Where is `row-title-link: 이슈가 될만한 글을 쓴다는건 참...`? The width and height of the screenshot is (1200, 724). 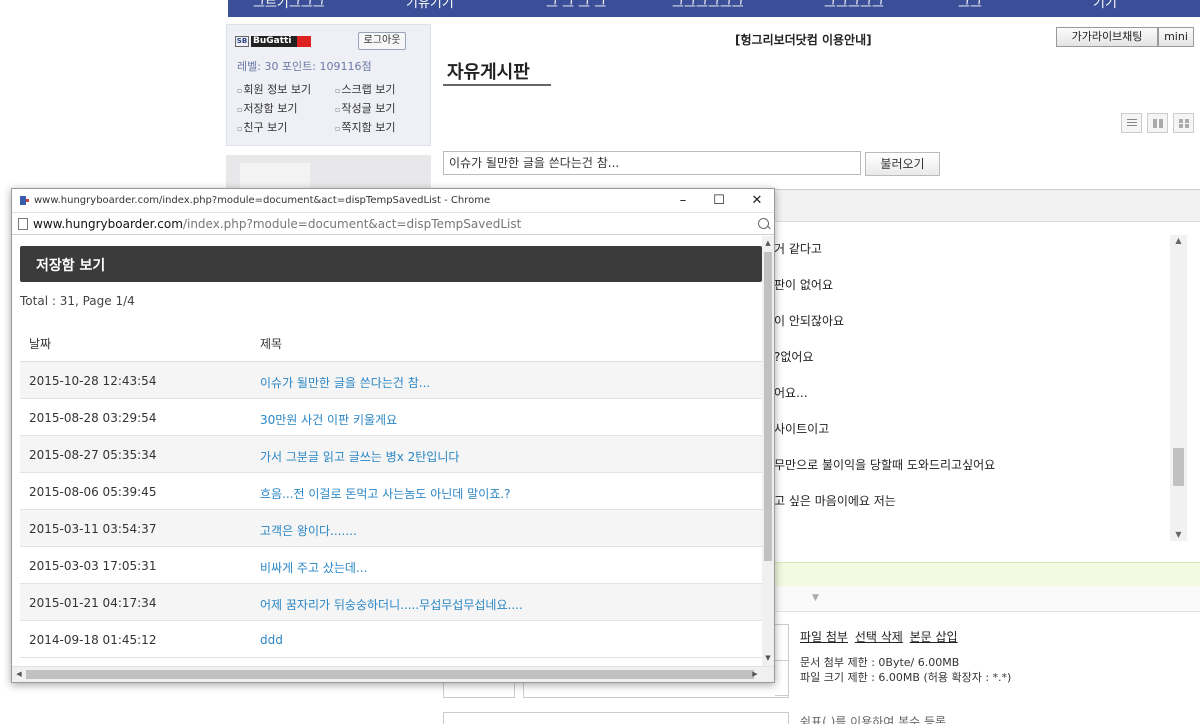 row-title-link: 이슈가 될만한 글을 쓴다는건 참... is located at coordinates (345, 382).